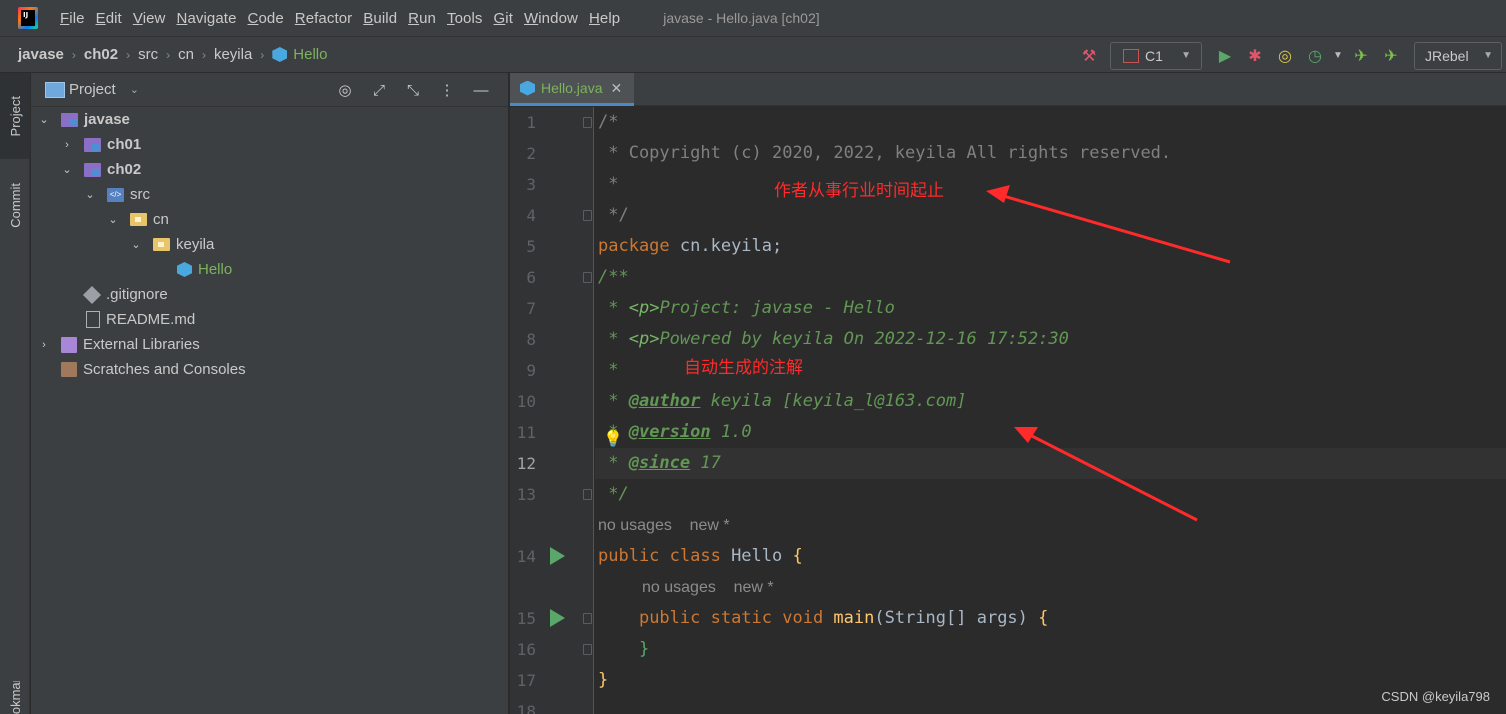 This screenshot has height=714, width=1506. I want to click on annotation-arrows, so click(1108, 353).